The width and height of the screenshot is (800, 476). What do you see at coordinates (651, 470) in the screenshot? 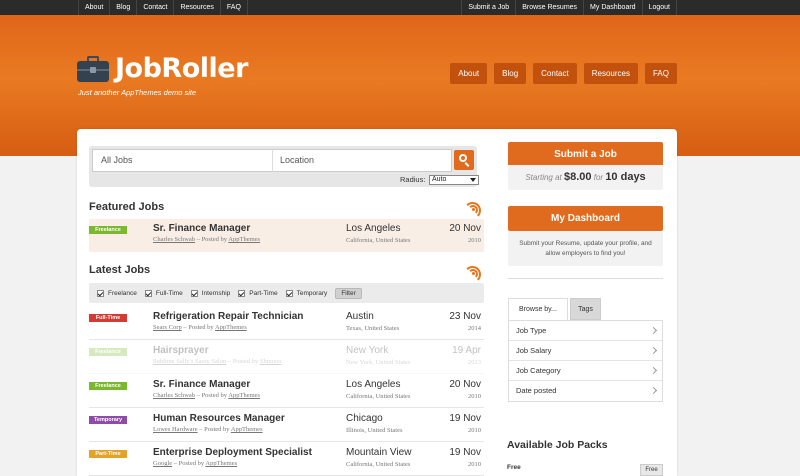
I see `job-pack-select-button: Free` at bounding box center [651, 470].